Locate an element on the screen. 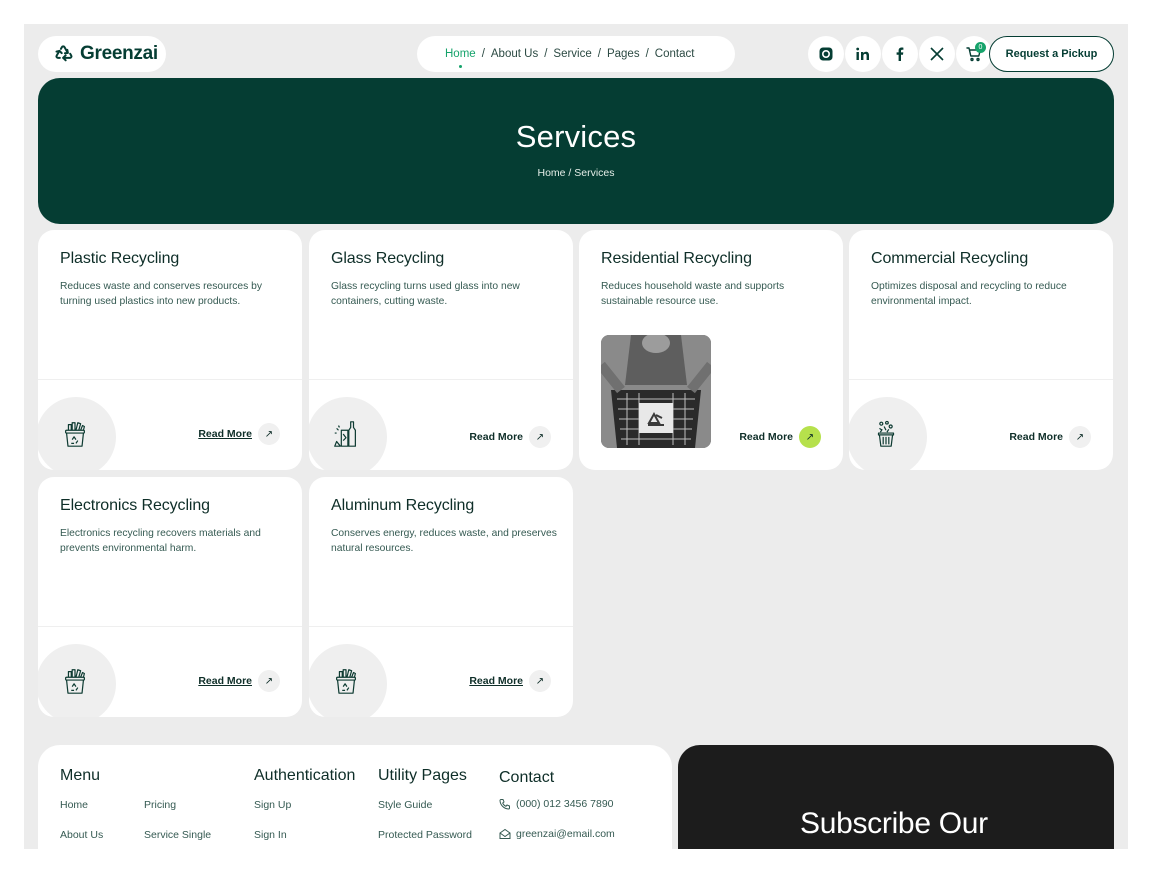  facebook-icon is located at coordinates (900, 54).